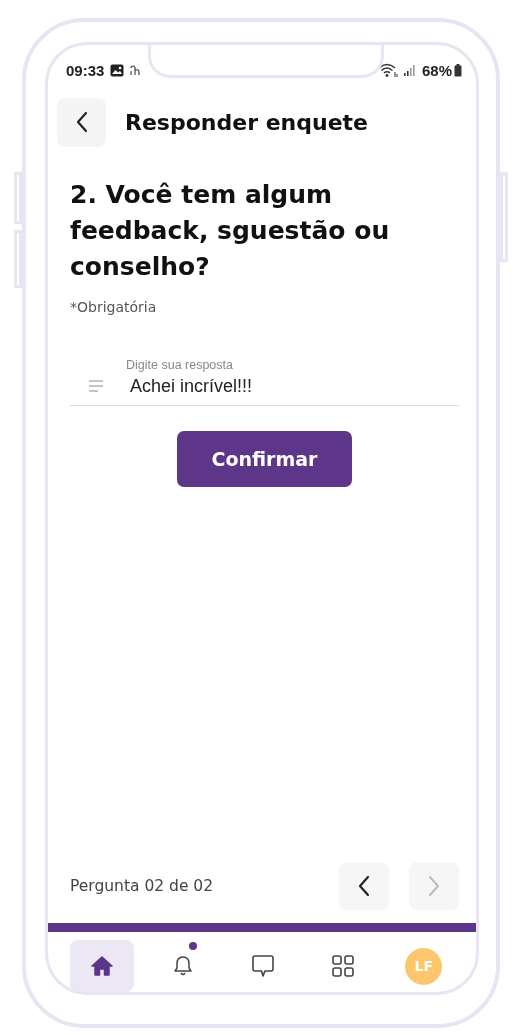 This screenshot has width=521, height=1035. I want to click on clock-time: 09:33, so click(85, 70).